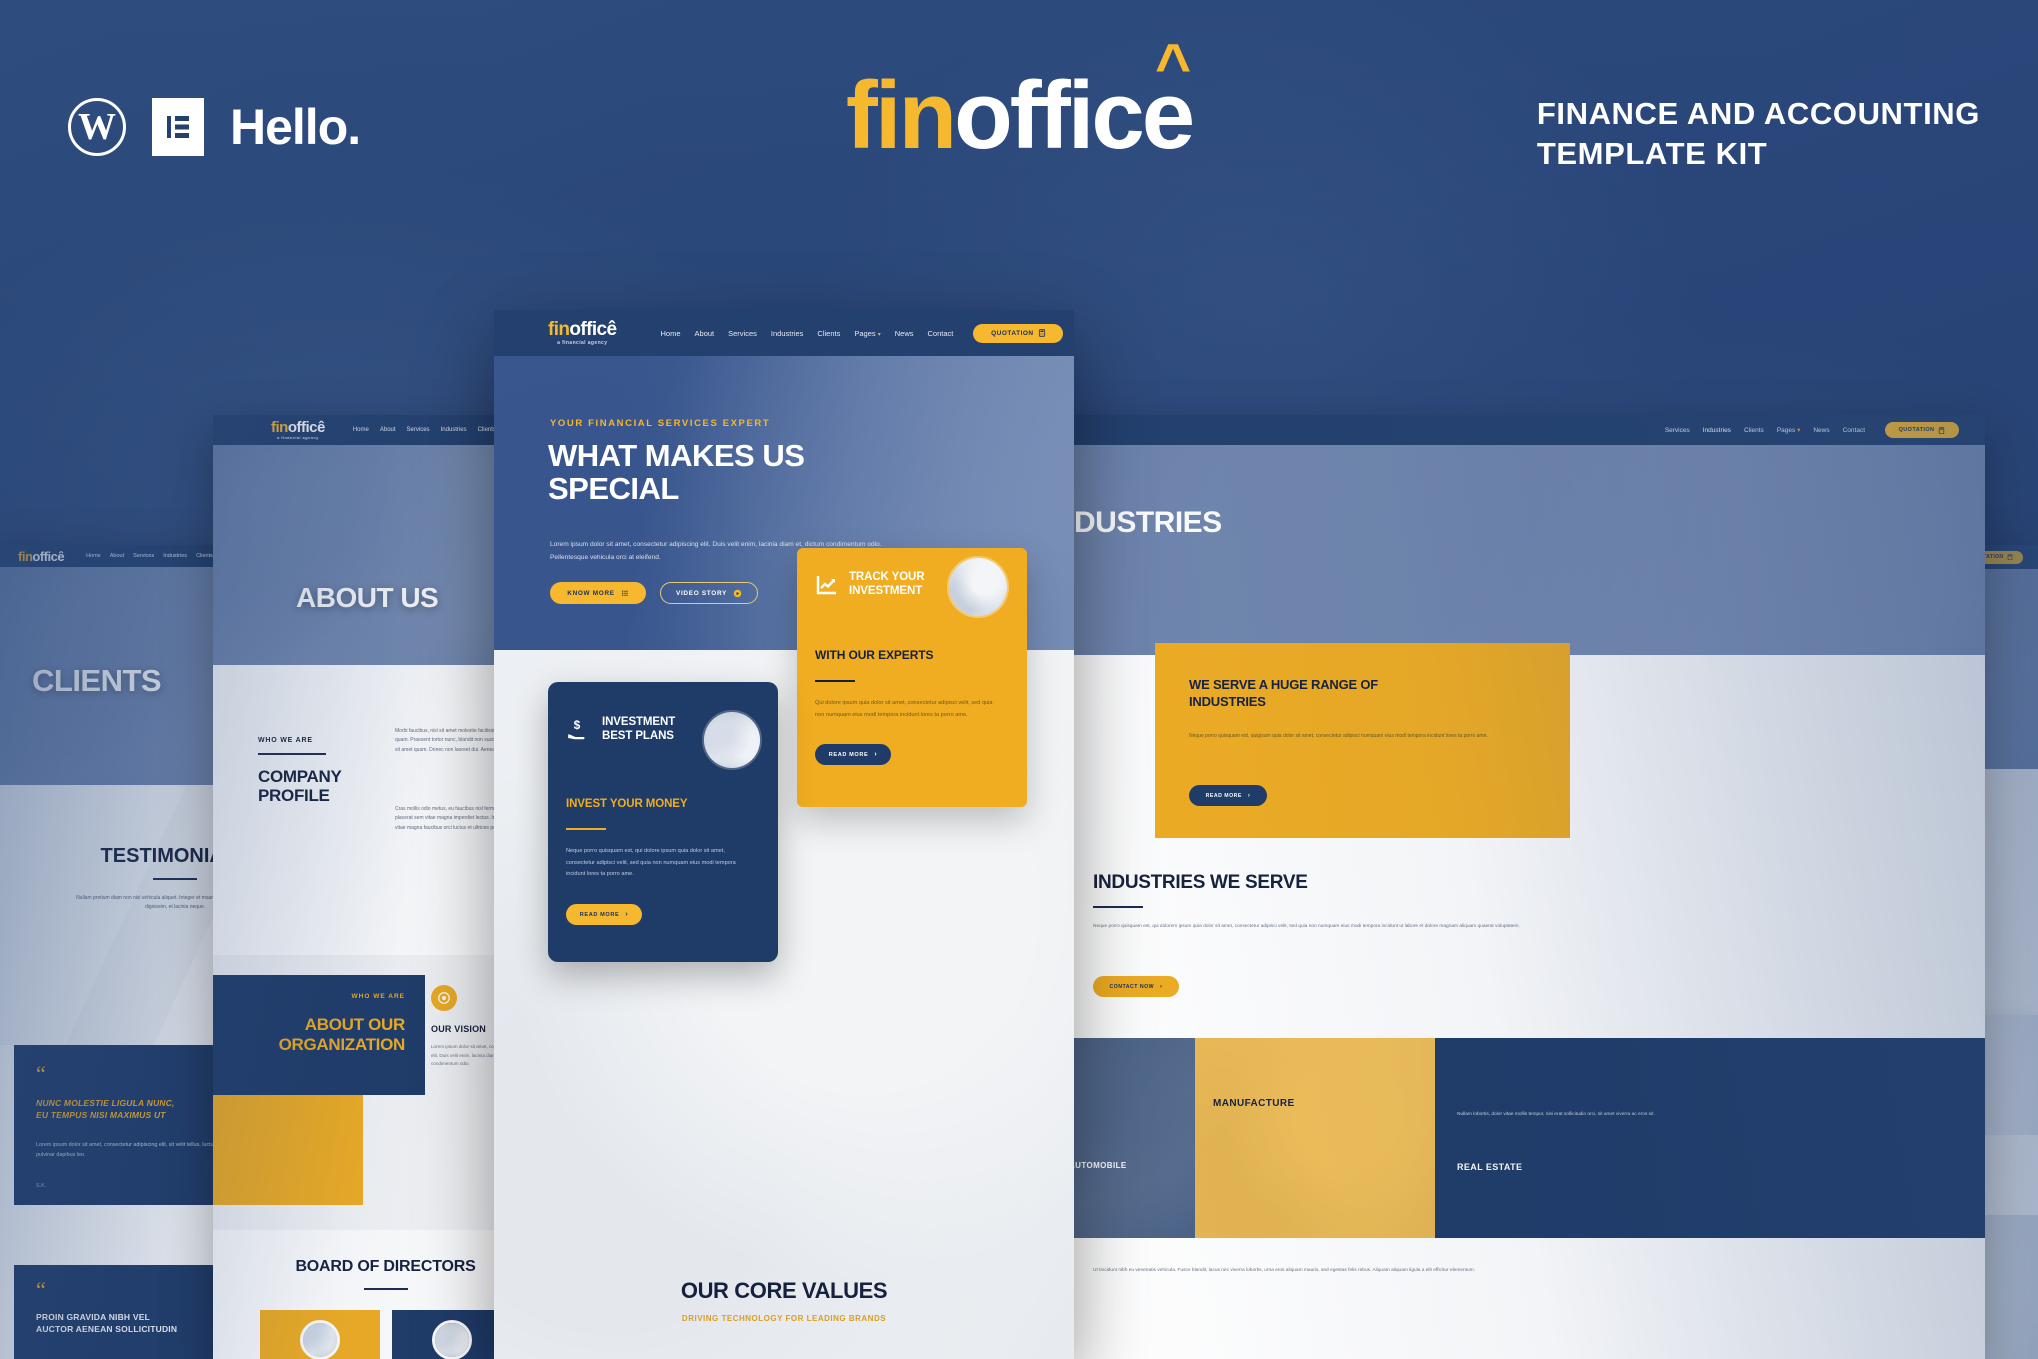 The width and height of the screenshot is (2038, 1359). What do you see at coordinates (874, 655) in the screenshot?
I see `track-heading: WITH OUR EXPERTS` at bounding box center [874, 655].